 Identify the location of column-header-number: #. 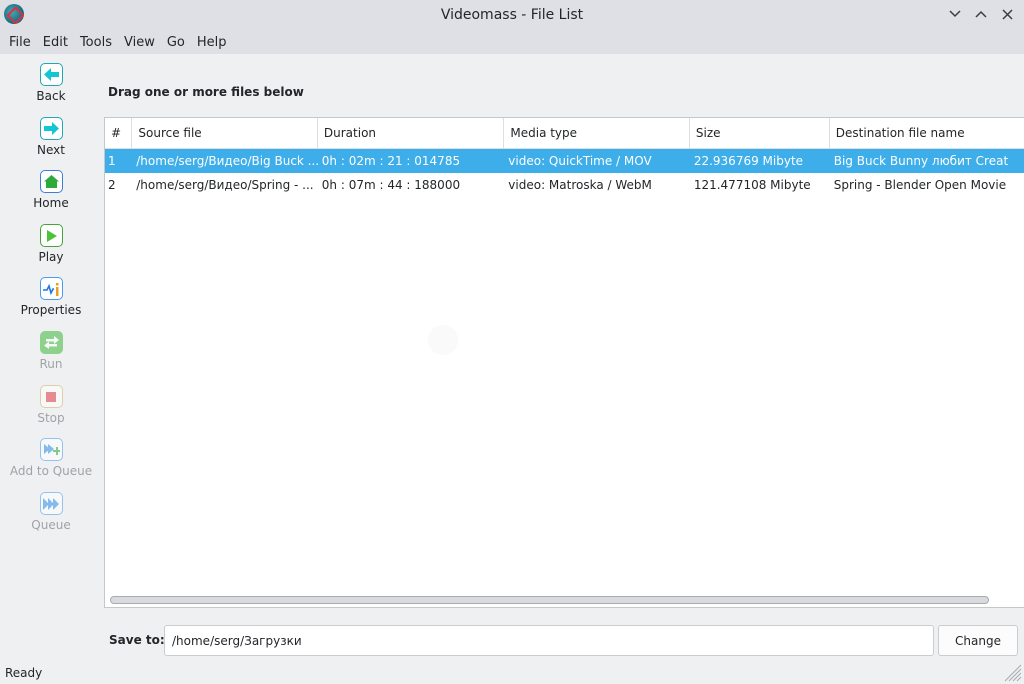
(119, 133).